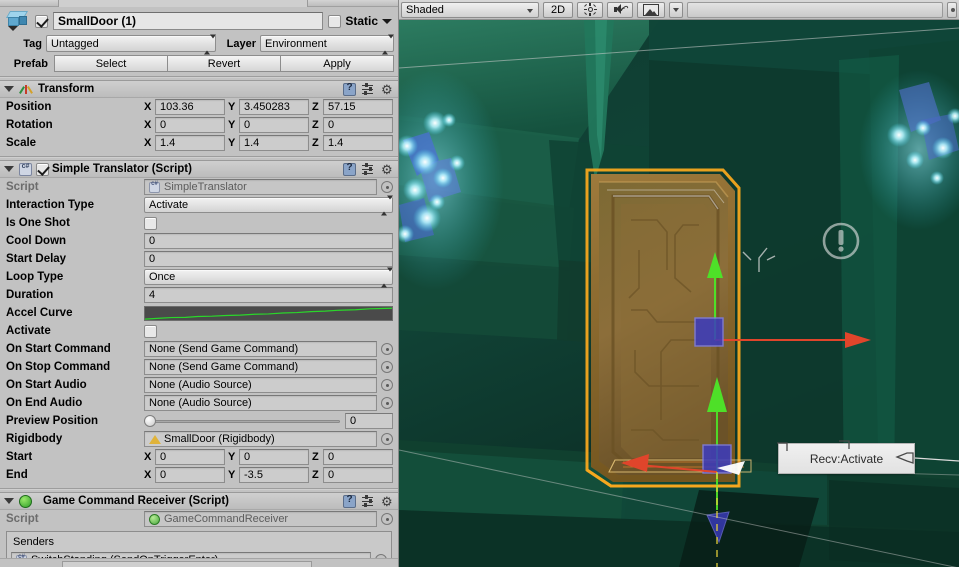 The width and height of the screenshot is (959, 567). I want to click on draw-mode-dropdown: Shaded, so click(470, 9).